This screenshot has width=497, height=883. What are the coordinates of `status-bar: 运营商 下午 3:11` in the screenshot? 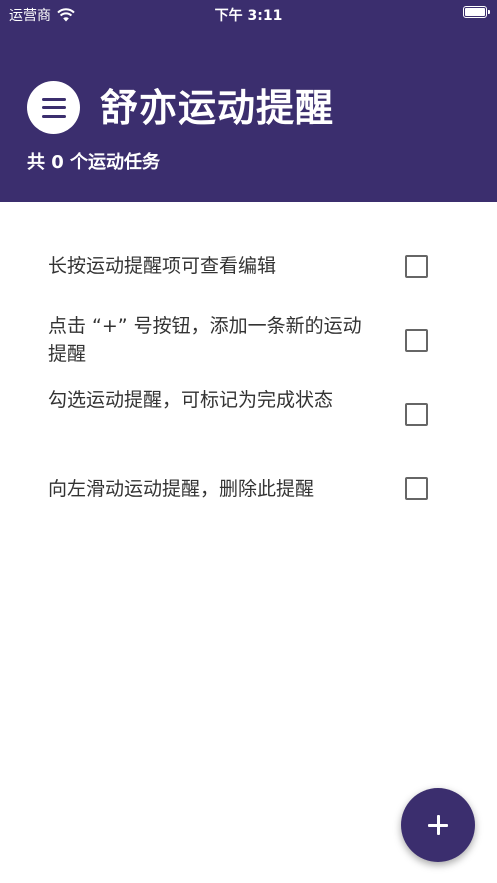 It's located at (248, 14).